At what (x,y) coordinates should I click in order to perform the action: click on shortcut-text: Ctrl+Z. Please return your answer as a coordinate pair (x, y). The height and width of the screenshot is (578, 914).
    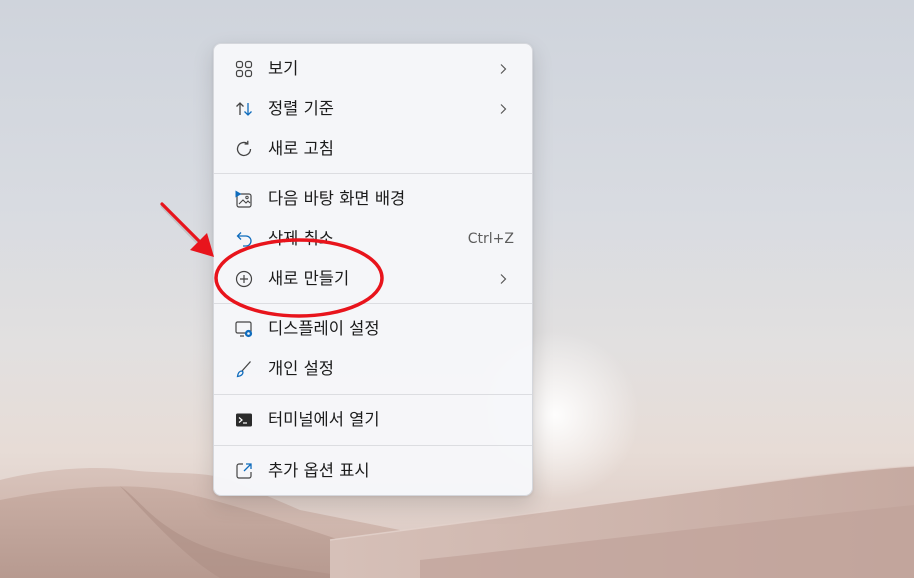
    Looking at the image, I should click on (490, 239).